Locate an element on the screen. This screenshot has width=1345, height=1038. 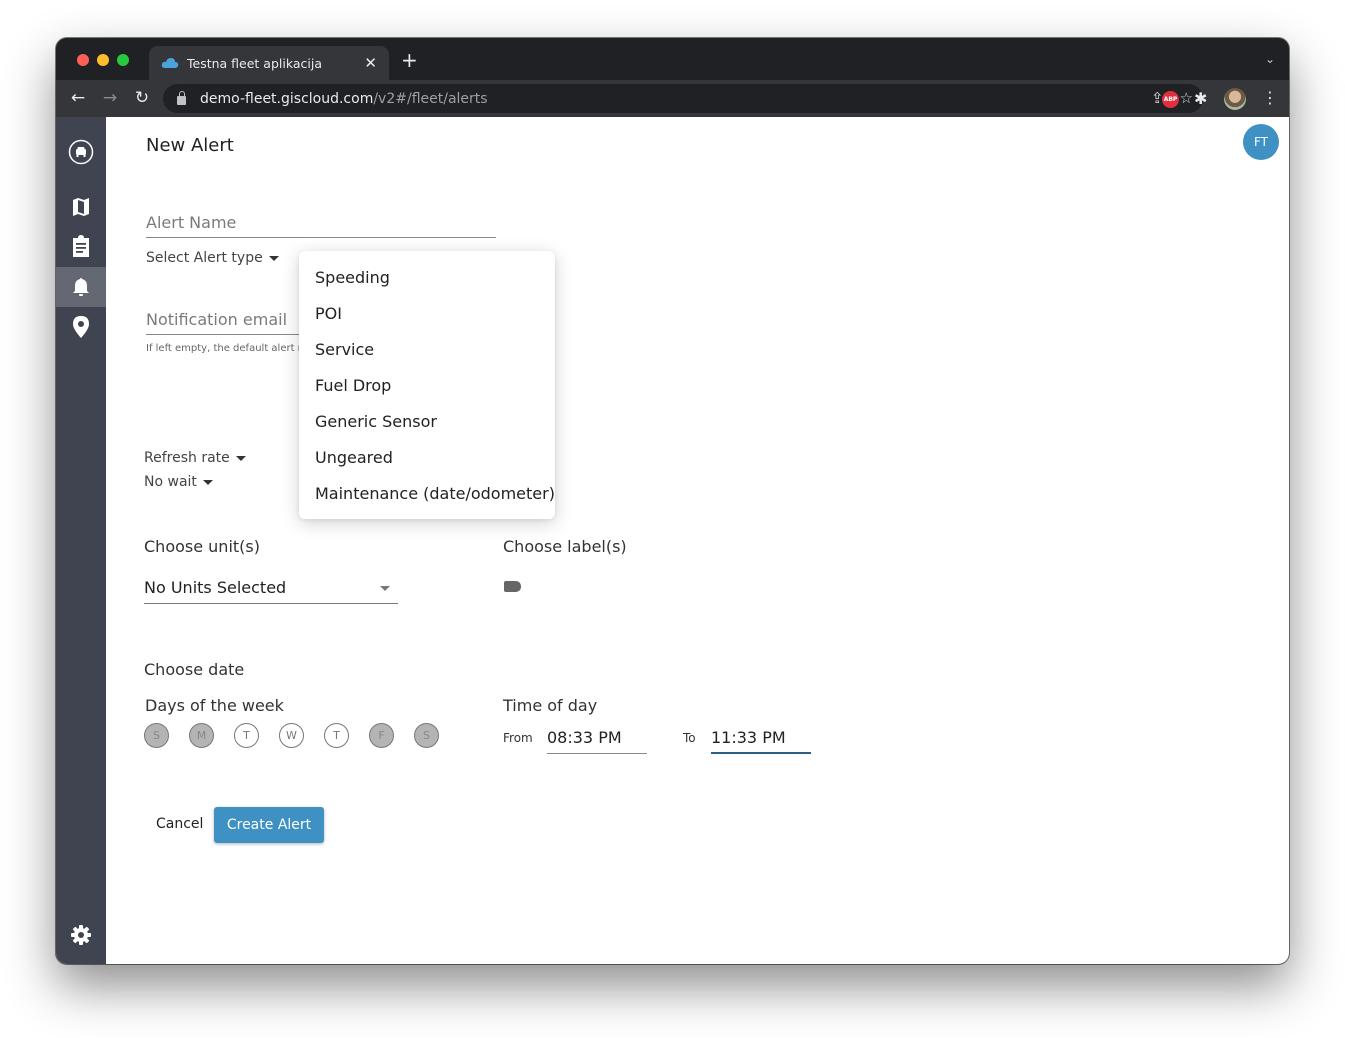
sidebar-item-alerts is located at coordinates (81, 287).